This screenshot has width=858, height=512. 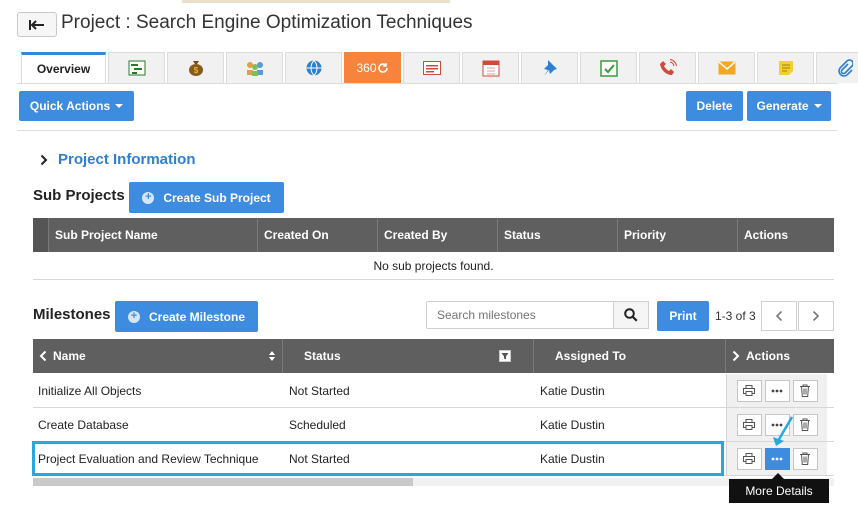 I want to click on actions-column-header: Actions, so click(x=780, y=356).